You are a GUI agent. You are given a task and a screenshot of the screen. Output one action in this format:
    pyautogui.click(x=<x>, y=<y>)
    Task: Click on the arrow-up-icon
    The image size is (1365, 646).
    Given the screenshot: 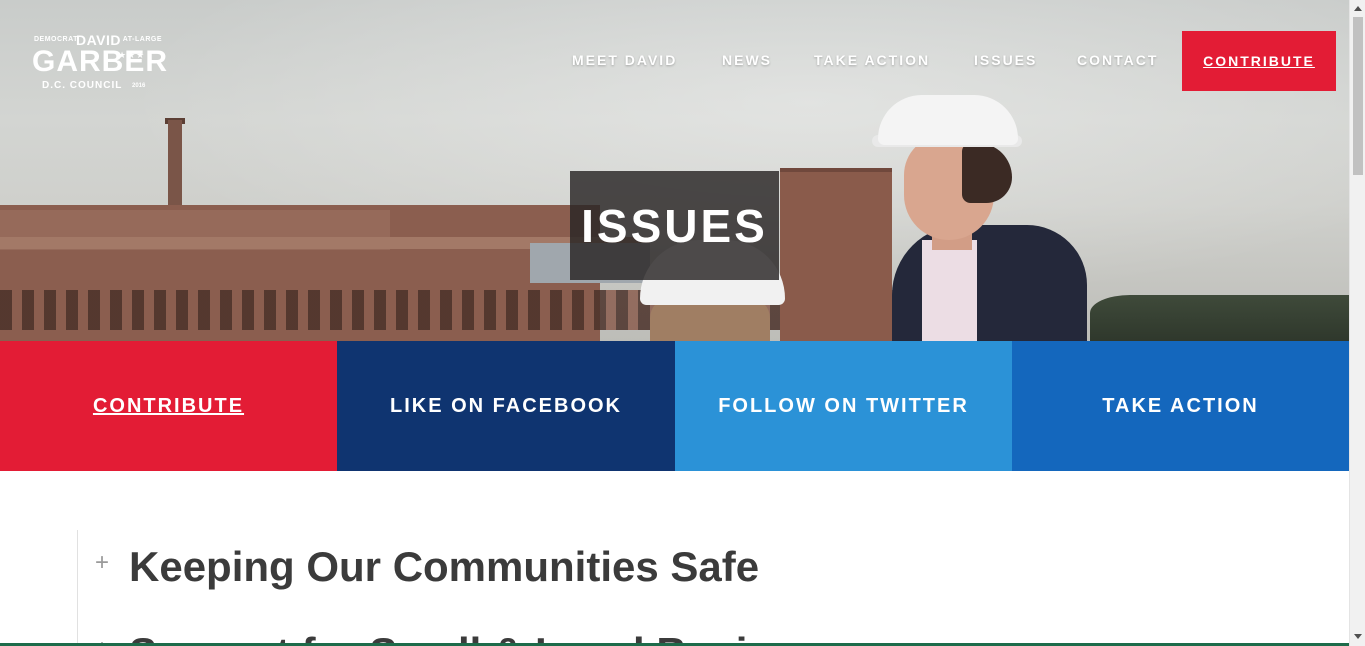 What is the action you would take?
    pyautogui.click(x=1358, y=8)
    